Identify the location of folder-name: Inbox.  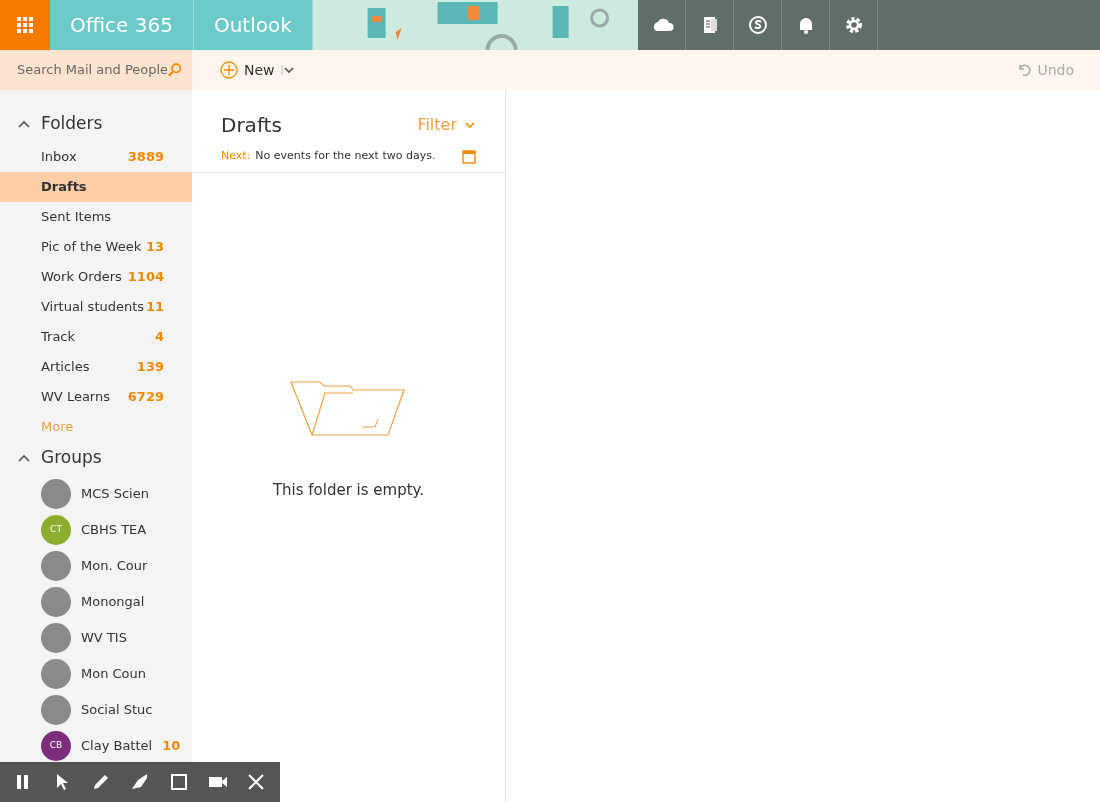
(59, 157).